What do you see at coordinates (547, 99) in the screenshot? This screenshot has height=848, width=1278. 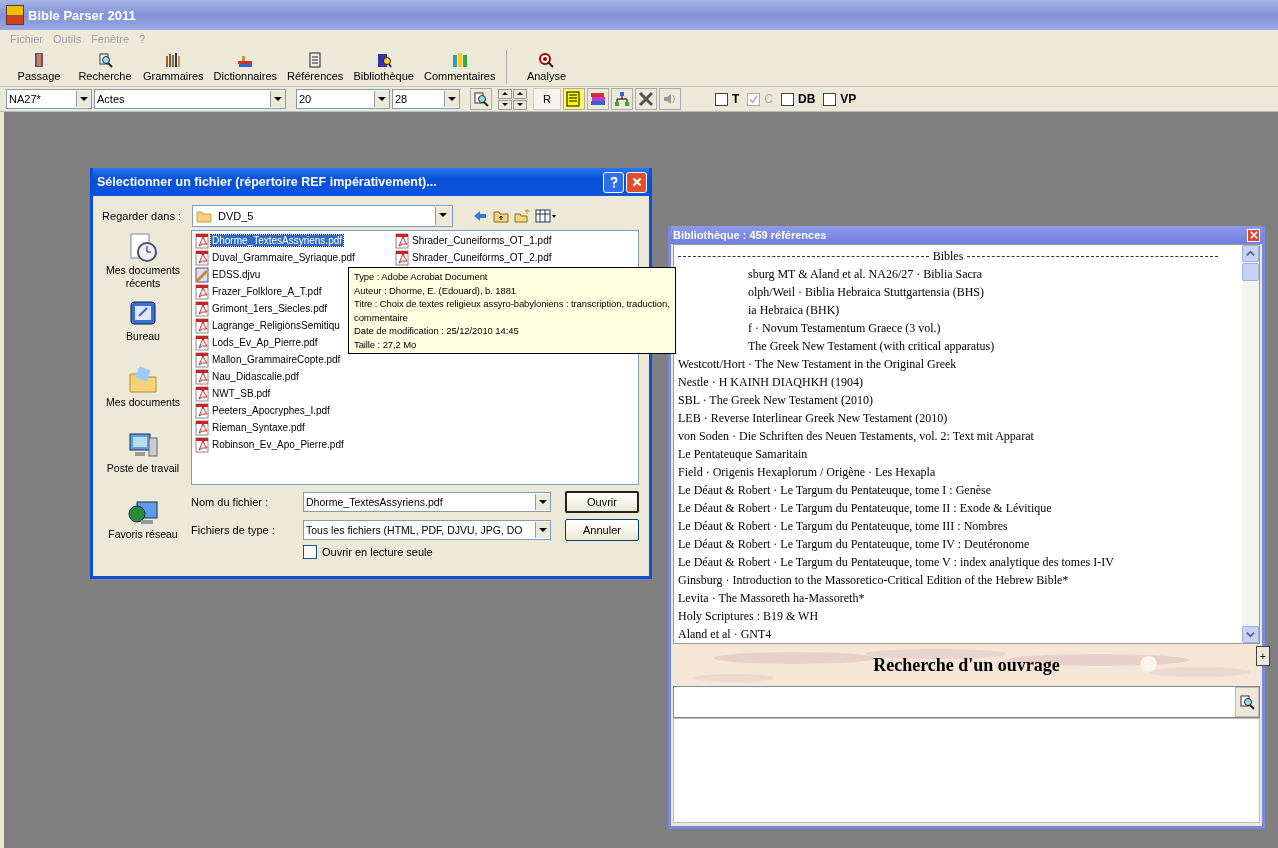 I see `r-button: R` at bounding box center [547, 99].